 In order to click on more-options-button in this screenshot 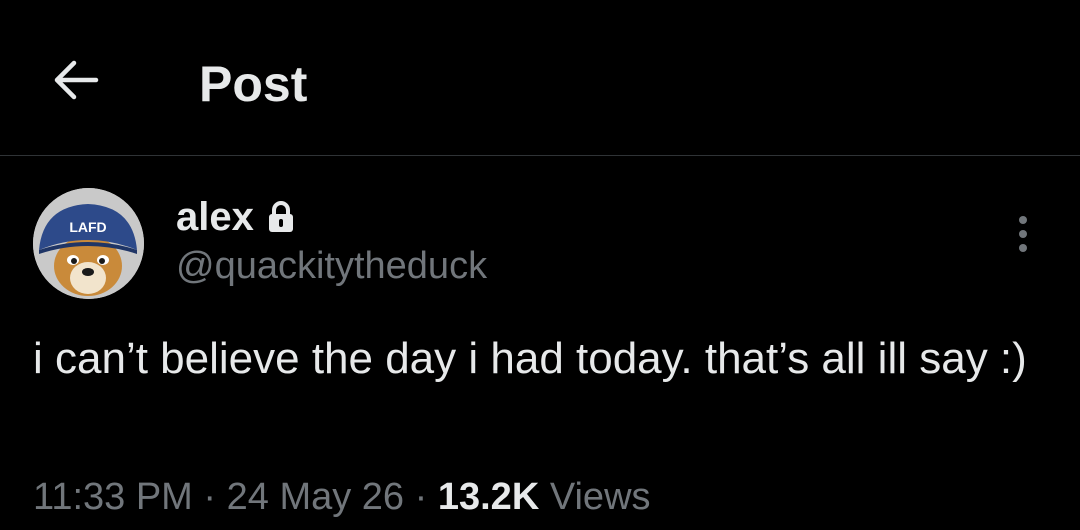, I will do `click(1023, 234)`.